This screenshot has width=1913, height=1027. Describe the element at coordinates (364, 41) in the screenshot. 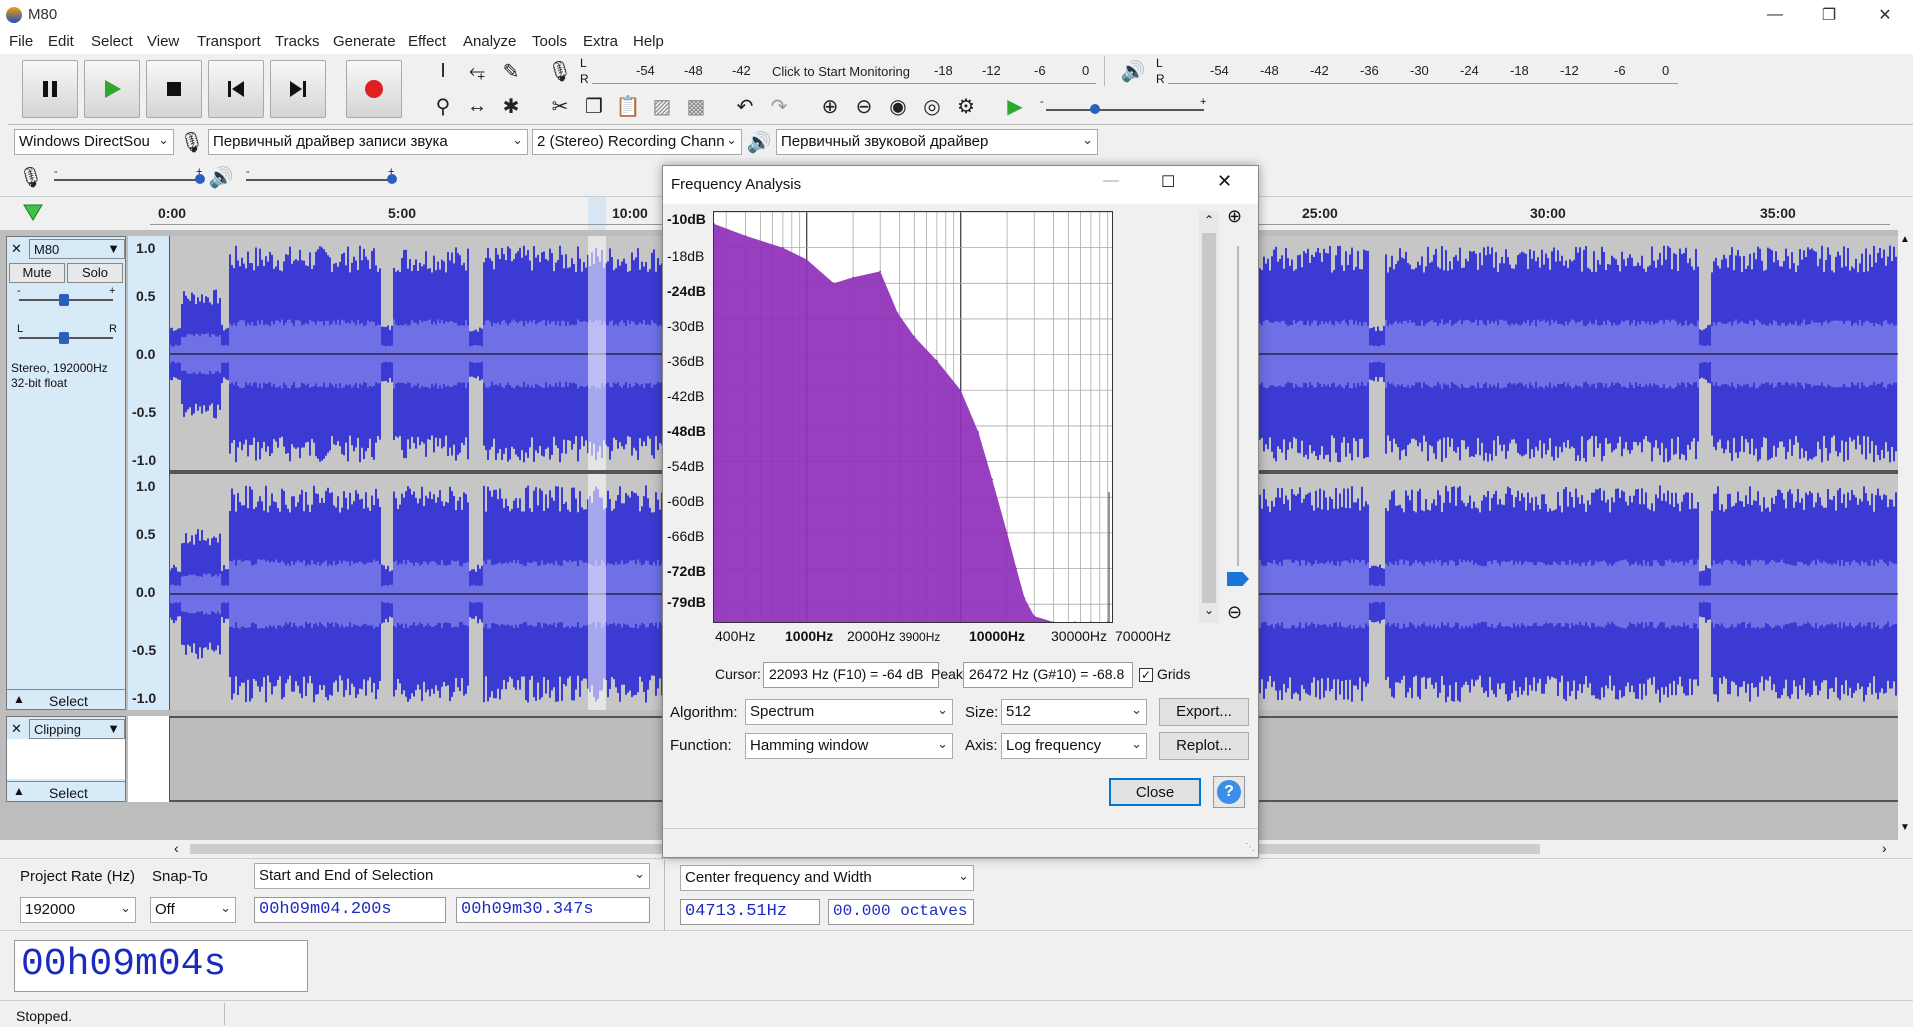

I see `menu-generate: Generate` at that location.